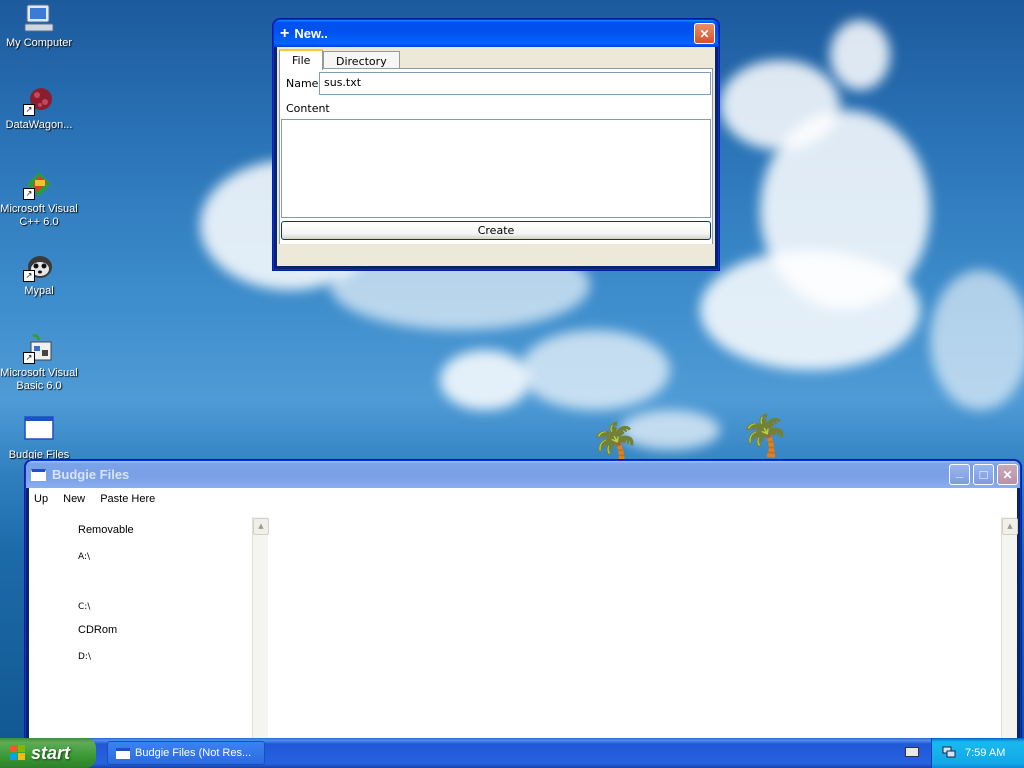 The height and width of the screenshot is (768, 1024). What do you see at coordinates (41, 499) in the screenshot?
I see `menu-up: Up` at bounding box center [41, 499].